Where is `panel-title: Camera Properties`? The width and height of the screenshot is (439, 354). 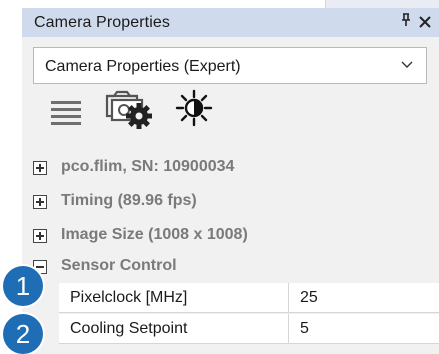
panel-title: Camera Properties is located at coordinates (102, 22).